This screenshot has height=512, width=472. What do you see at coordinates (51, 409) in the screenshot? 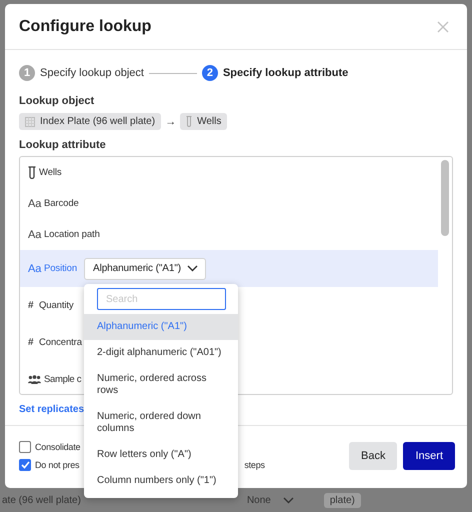
I see `set-replicates-link: Set replicates` at bounding box center [51, 409].